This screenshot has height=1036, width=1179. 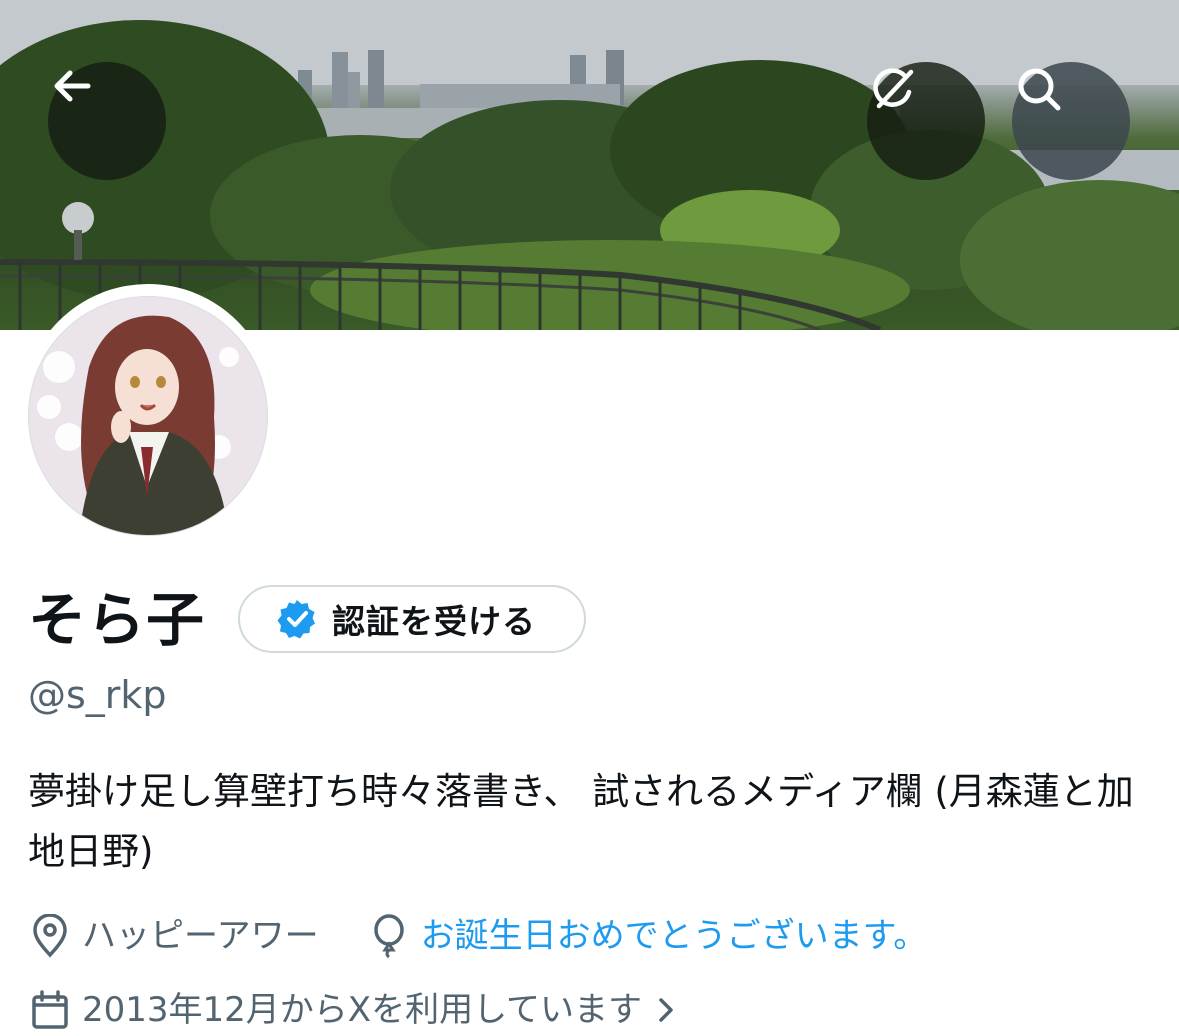 I want to click on back-button, so click(x=107, y=121).